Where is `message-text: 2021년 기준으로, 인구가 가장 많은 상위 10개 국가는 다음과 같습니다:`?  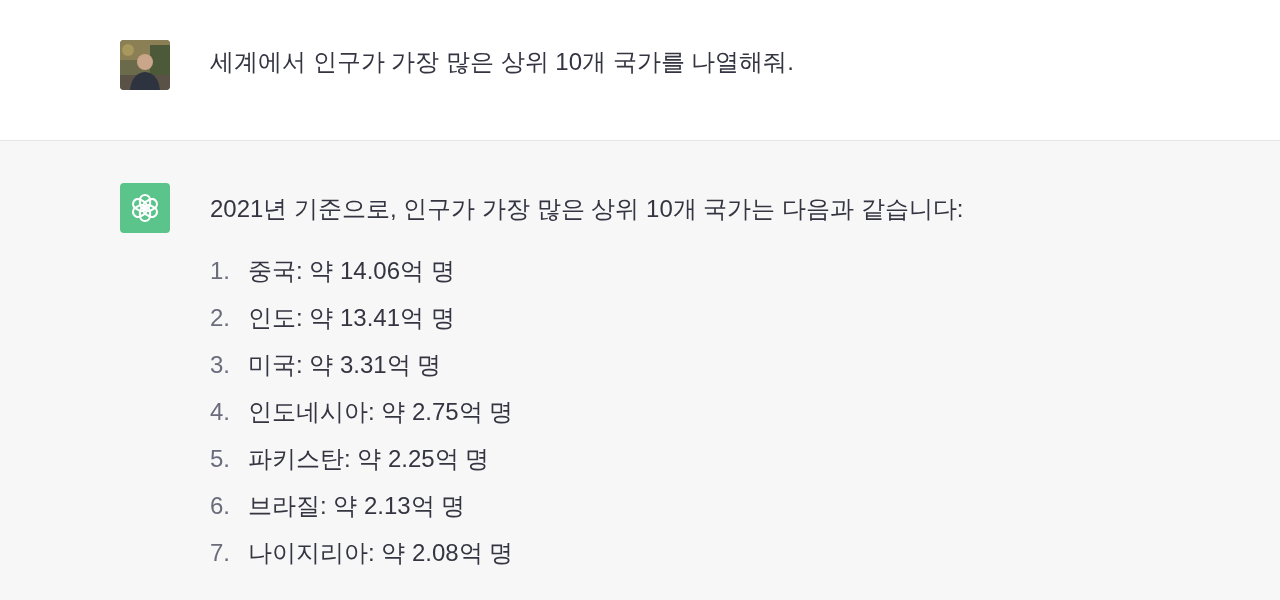
message-text: 2021년 기준으로, 인구가 가장 많은 상위 10개 국가는 다음과 같습니다: is located at coordinates (587, 209).